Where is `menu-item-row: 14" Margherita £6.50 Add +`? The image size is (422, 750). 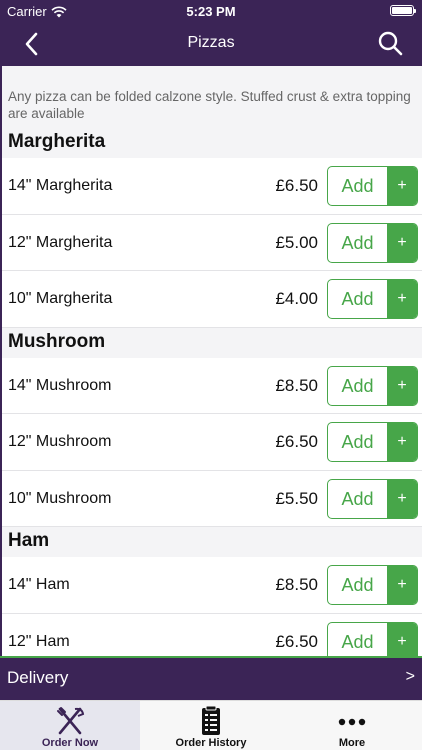
menu-item-row: 14" Margherita £6.50 Add + is located at coordinates (212, 186).